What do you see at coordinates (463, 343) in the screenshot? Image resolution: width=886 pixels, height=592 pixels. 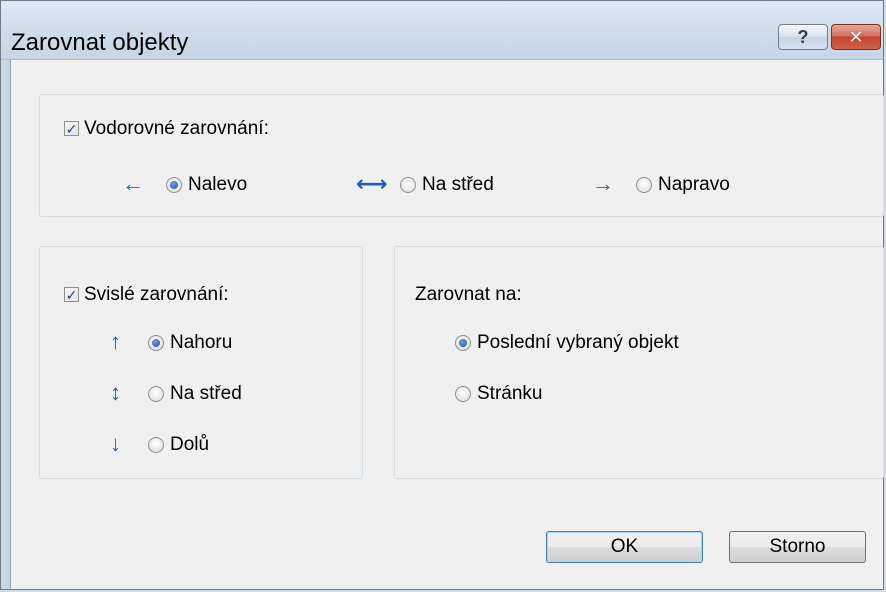 I see `radio-align-last-selected` at bounding box center [463, 343].